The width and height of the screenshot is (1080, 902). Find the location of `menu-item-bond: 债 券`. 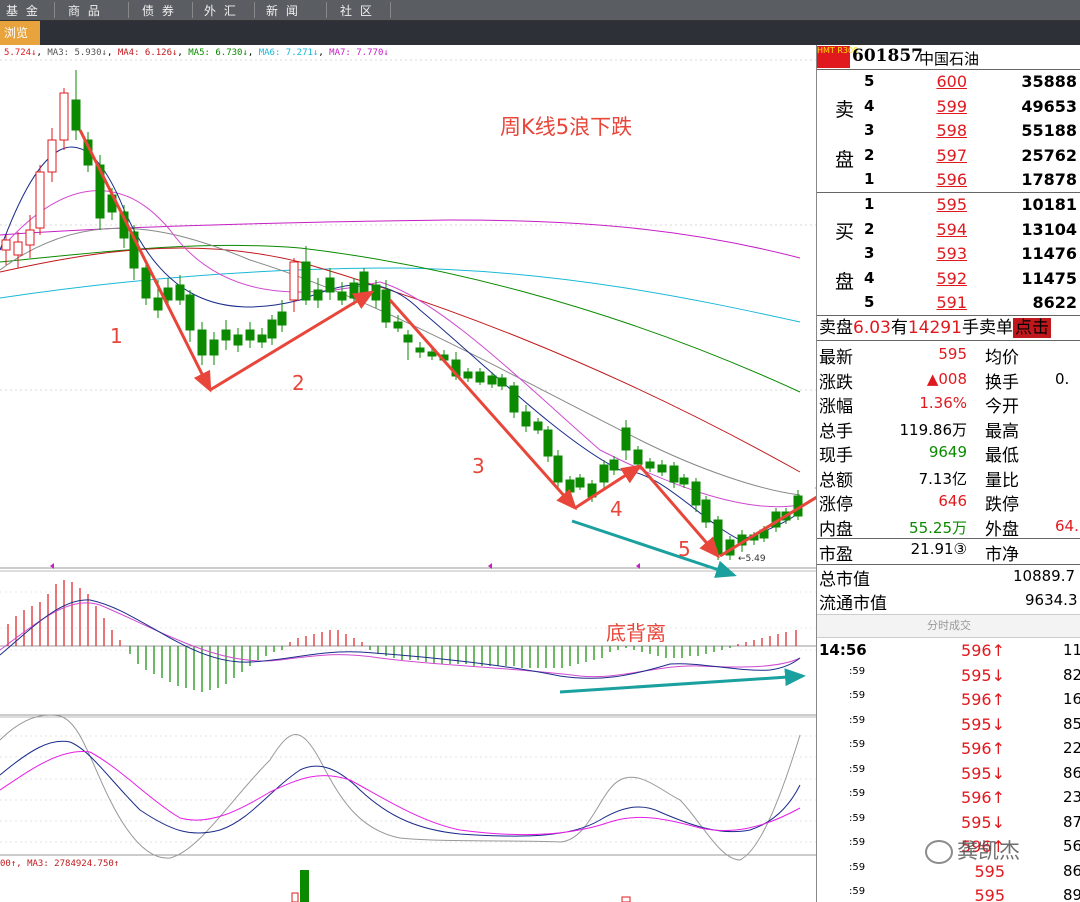

menu-item-bond: 债 券 is located at coordinates (159, 10).